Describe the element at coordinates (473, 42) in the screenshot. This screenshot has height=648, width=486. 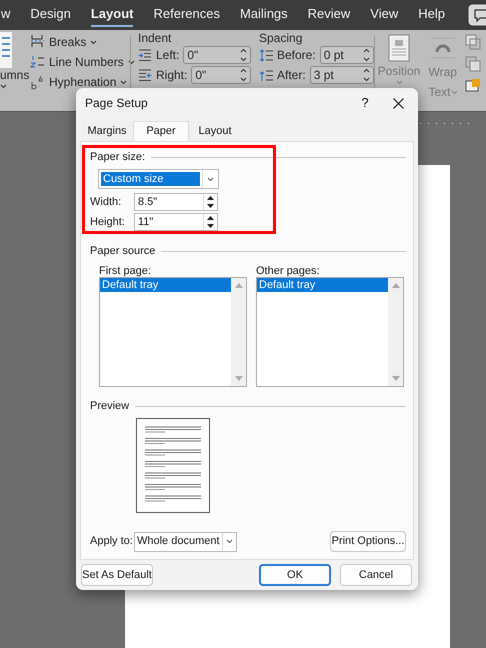
I see `bring-forward-icon` at that location.